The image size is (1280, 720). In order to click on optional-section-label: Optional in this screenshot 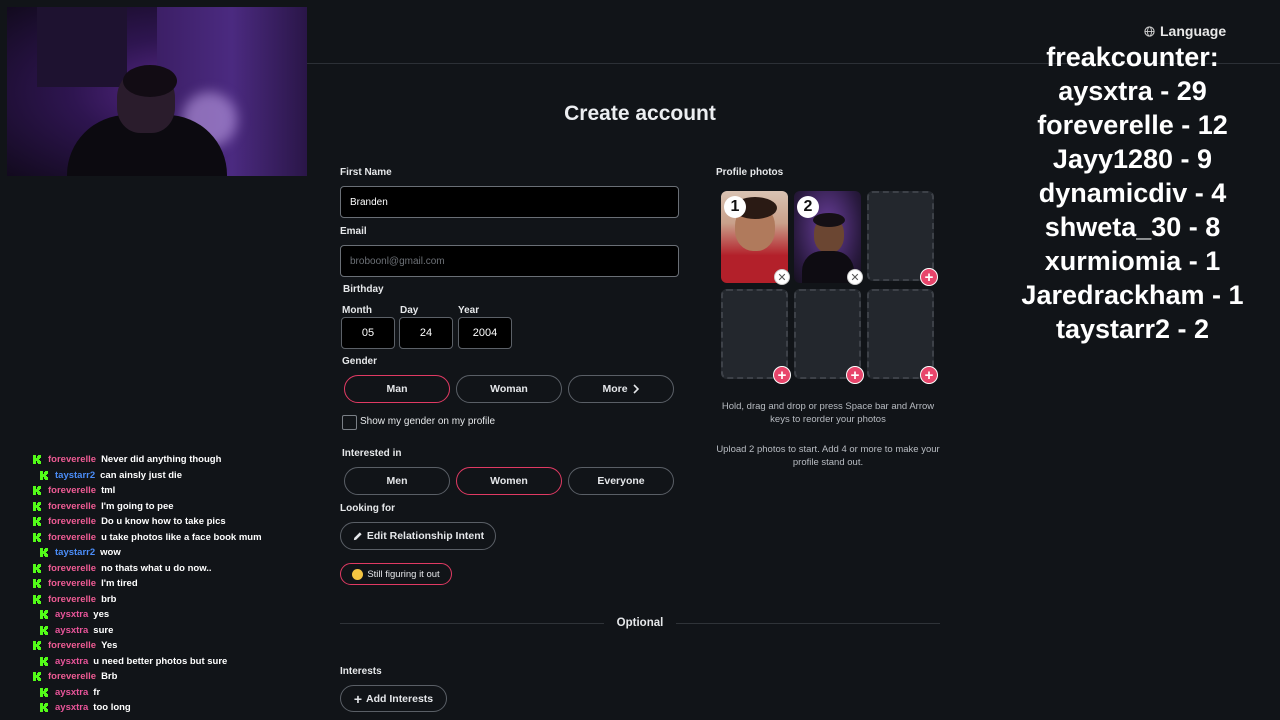, I will do `click(640, 623)`.